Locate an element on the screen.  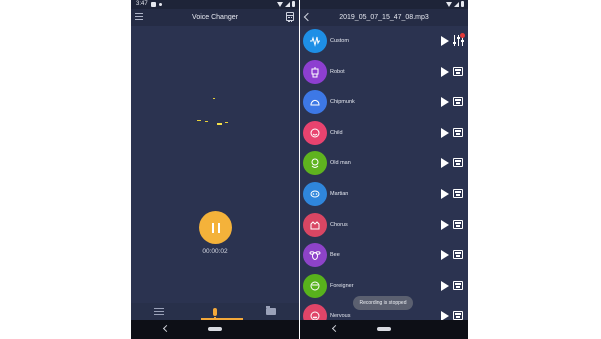
notification-badge is located at coordinates (462, 35).